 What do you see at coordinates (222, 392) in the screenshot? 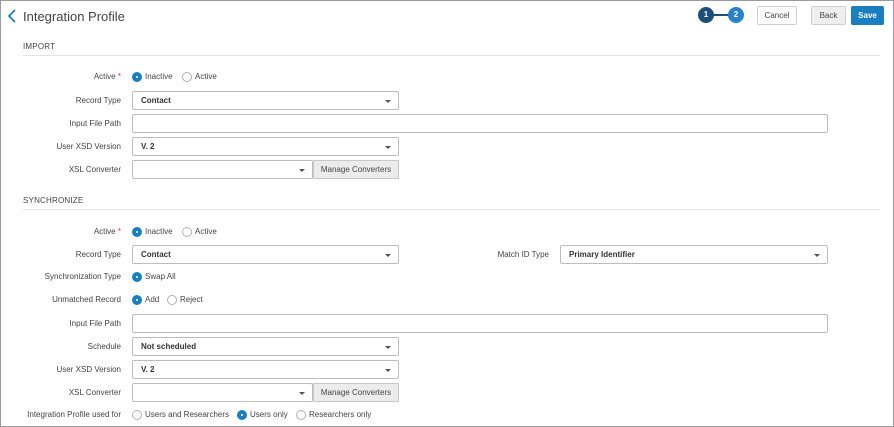
I see `sync-xsl-converter-select` at bounding box center [222, 392].